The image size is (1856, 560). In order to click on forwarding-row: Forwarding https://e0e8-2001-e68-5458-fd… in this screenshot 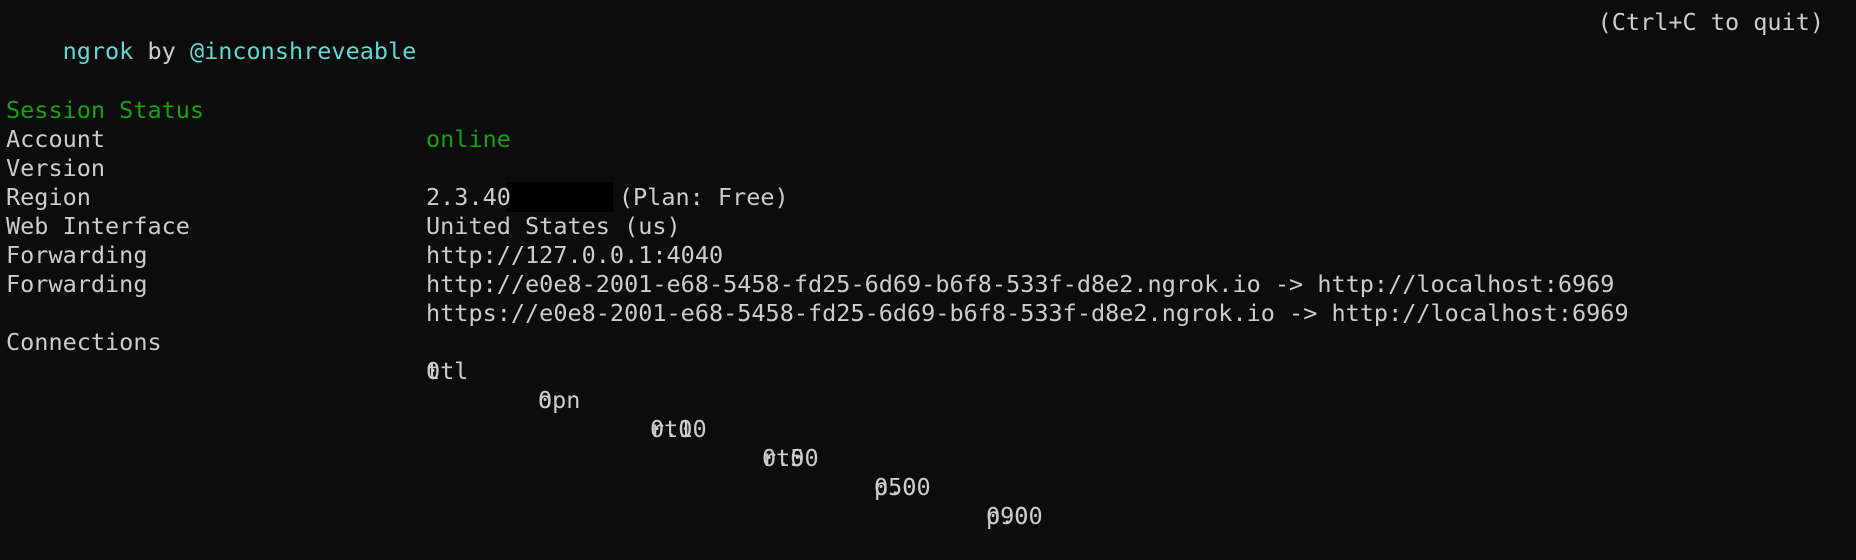, I will do `click(850, 284)`.